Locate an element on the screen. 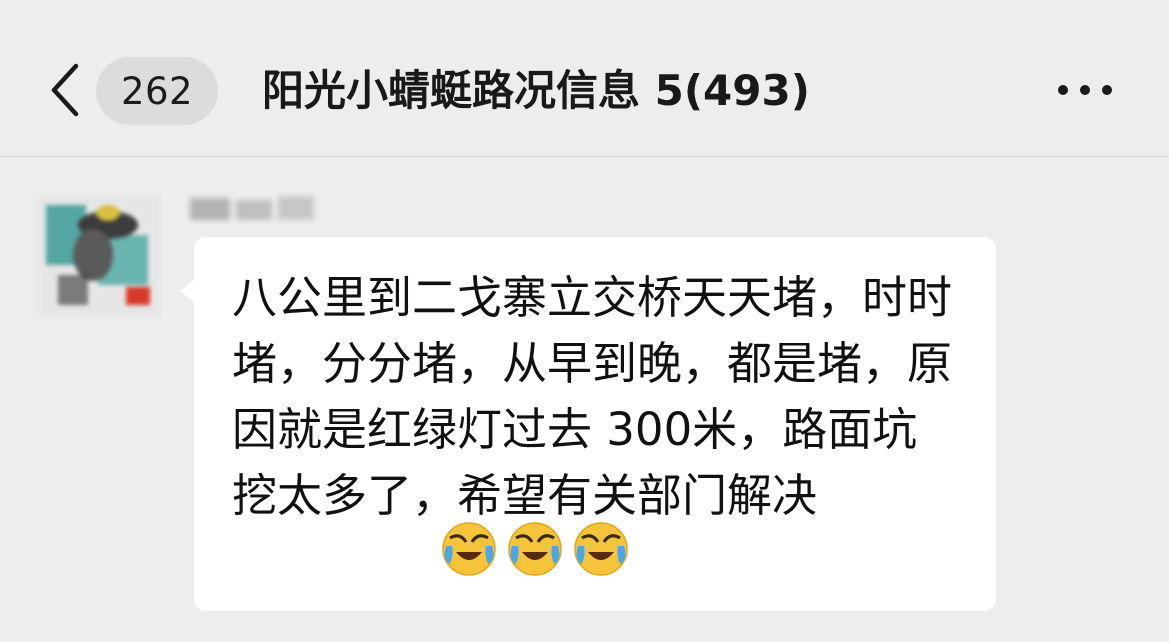 Image resolution: width=1169 pixels, height=642 pixels. sender-name is located at coordinates (253, 209).